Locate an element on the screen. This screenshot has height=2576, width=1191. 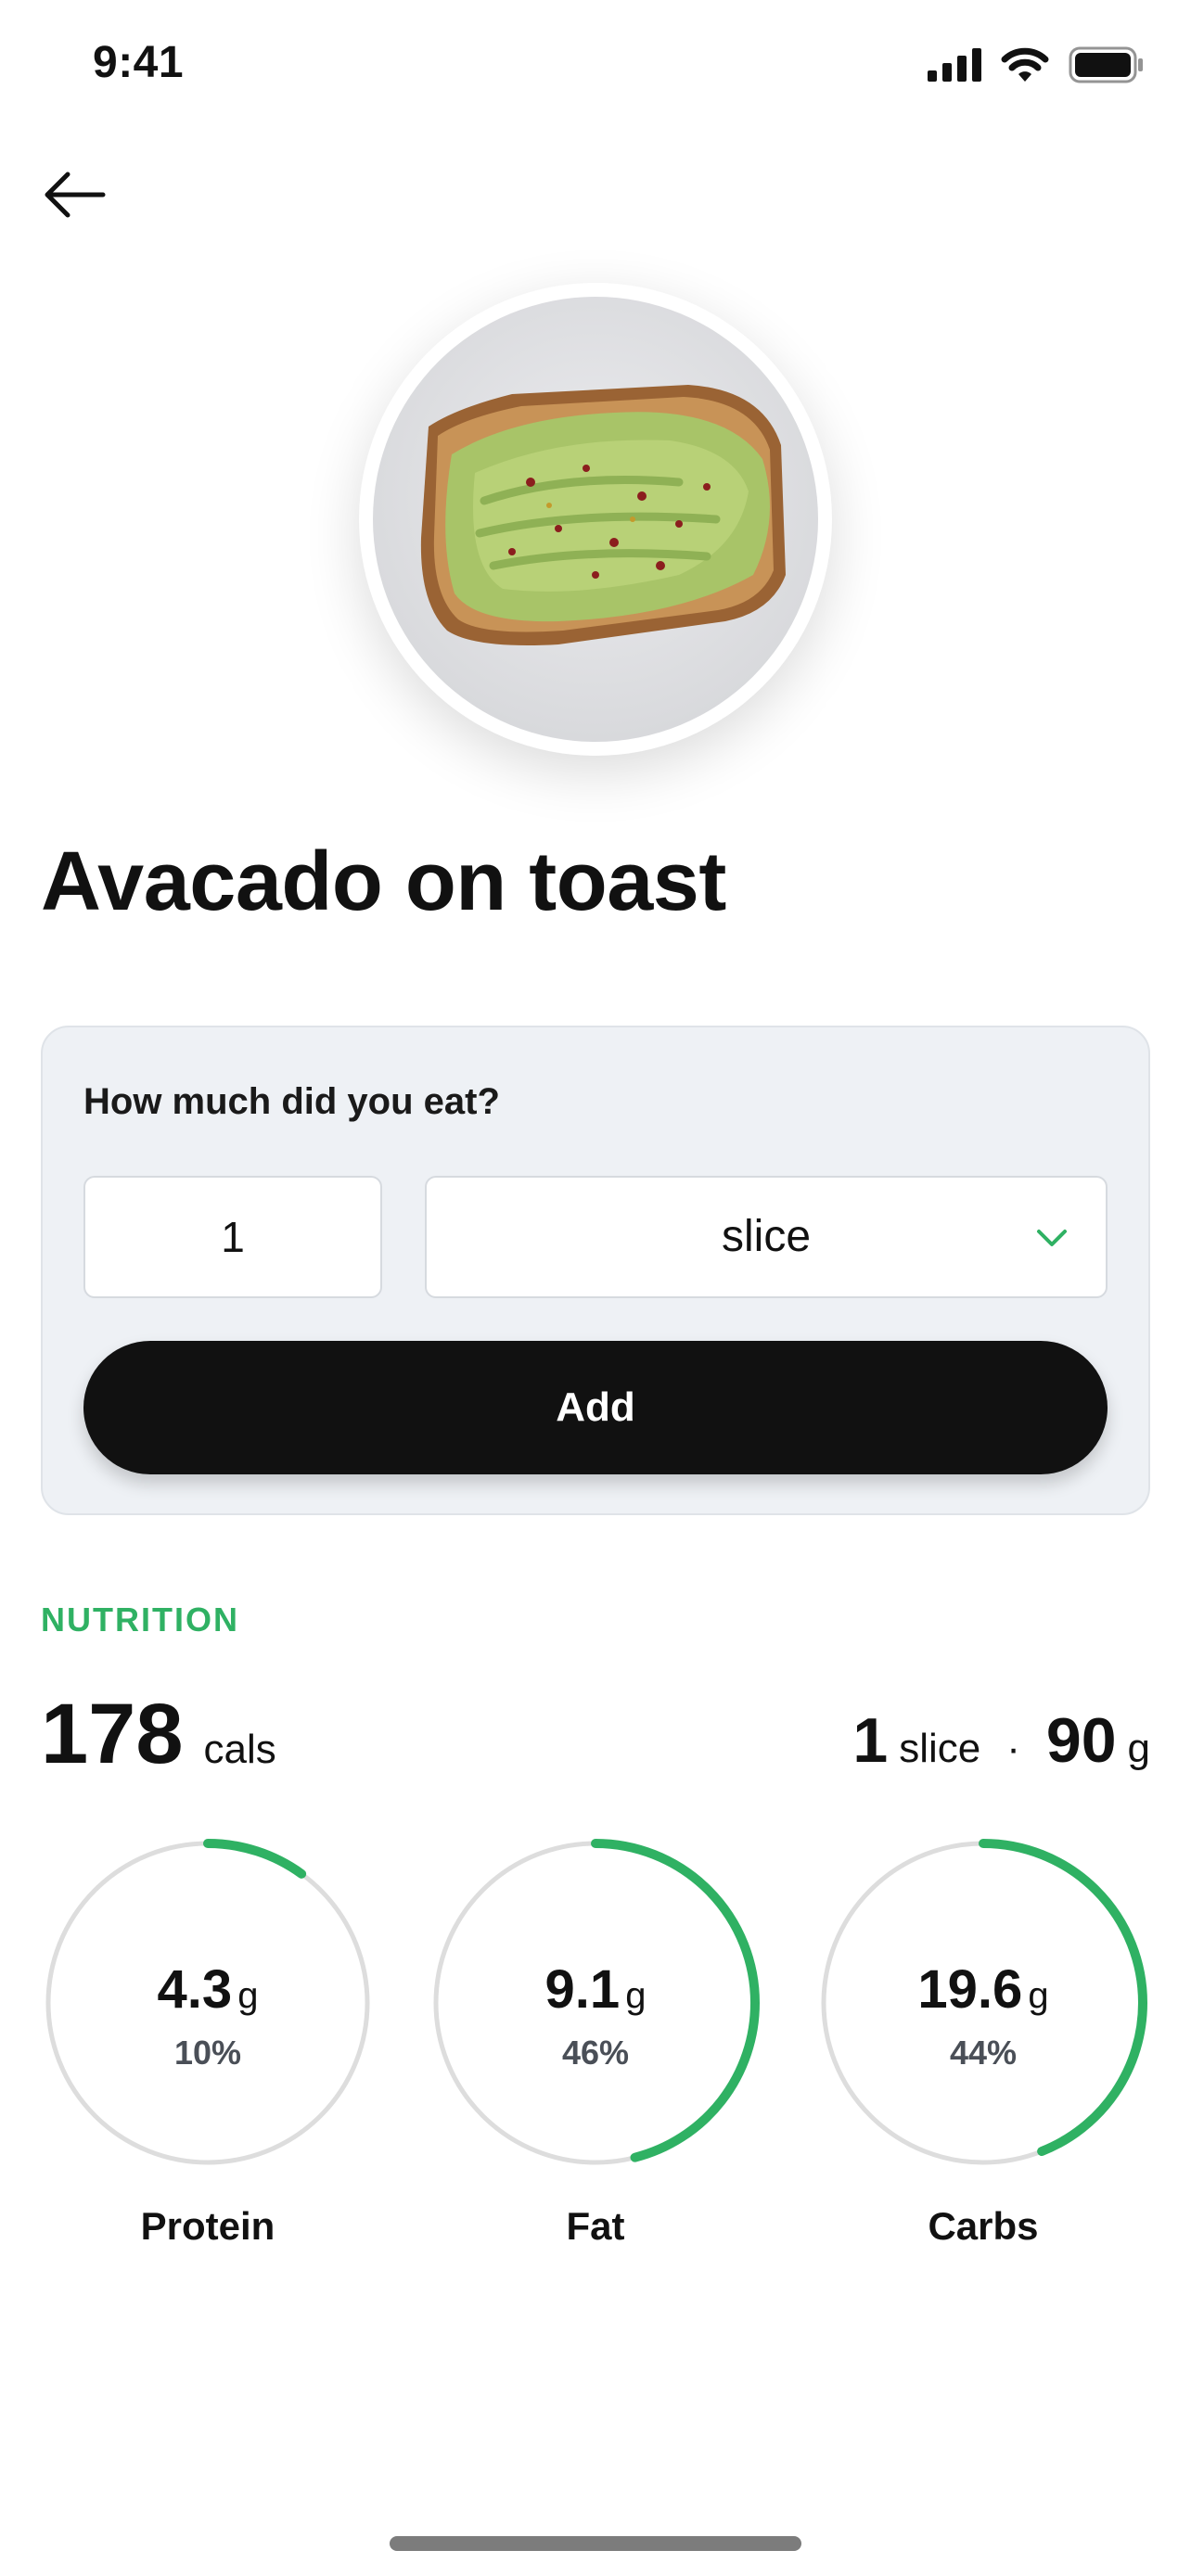
status-icons is located at coordinates (1036, 64).